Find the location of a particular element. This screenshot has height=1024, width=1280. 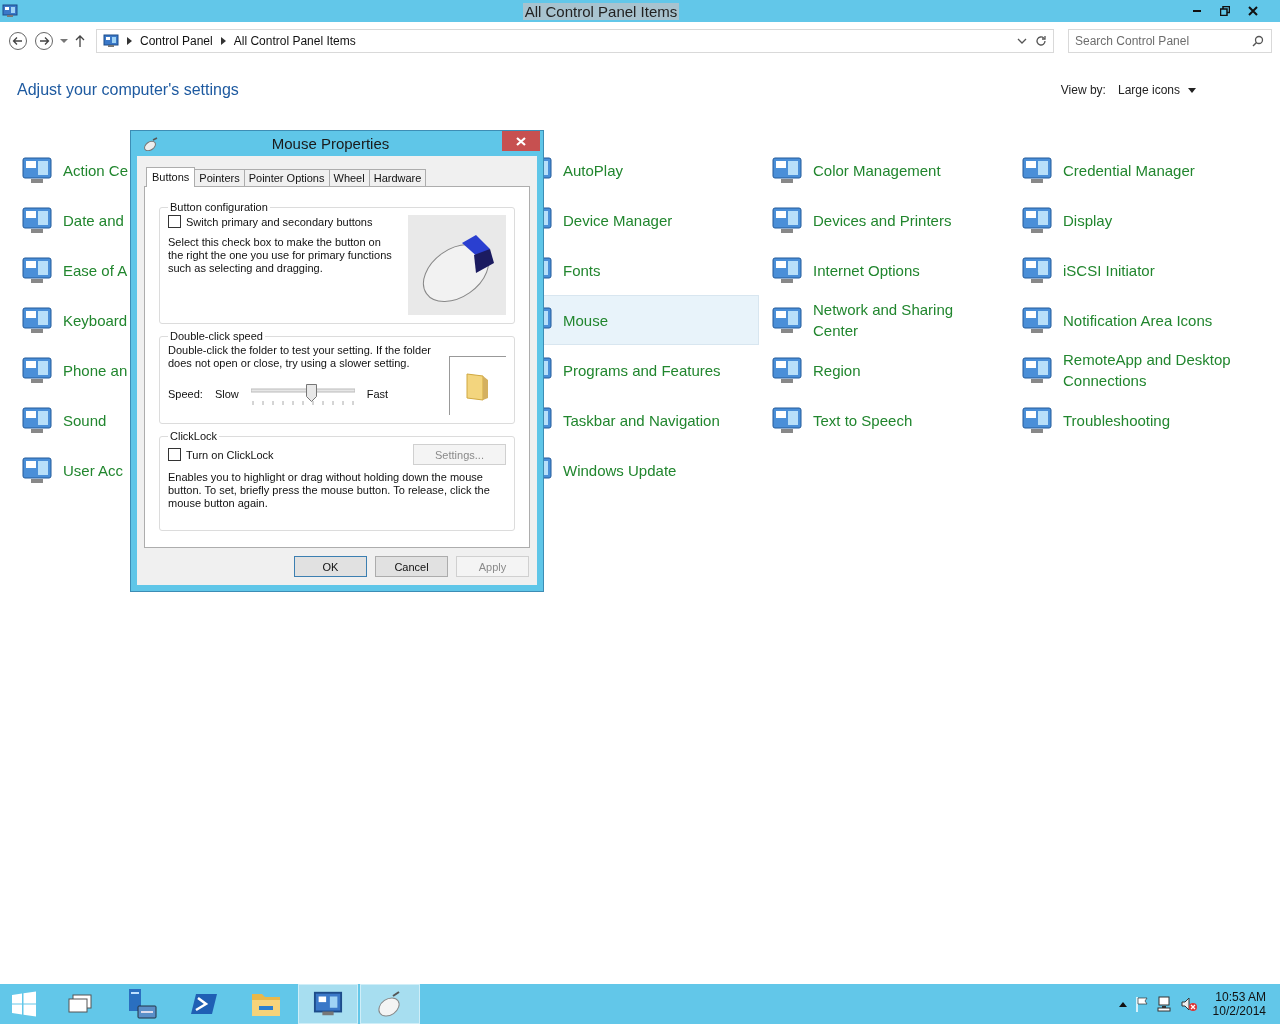

speed-label: Speed: is located at coordinates (185, 394).